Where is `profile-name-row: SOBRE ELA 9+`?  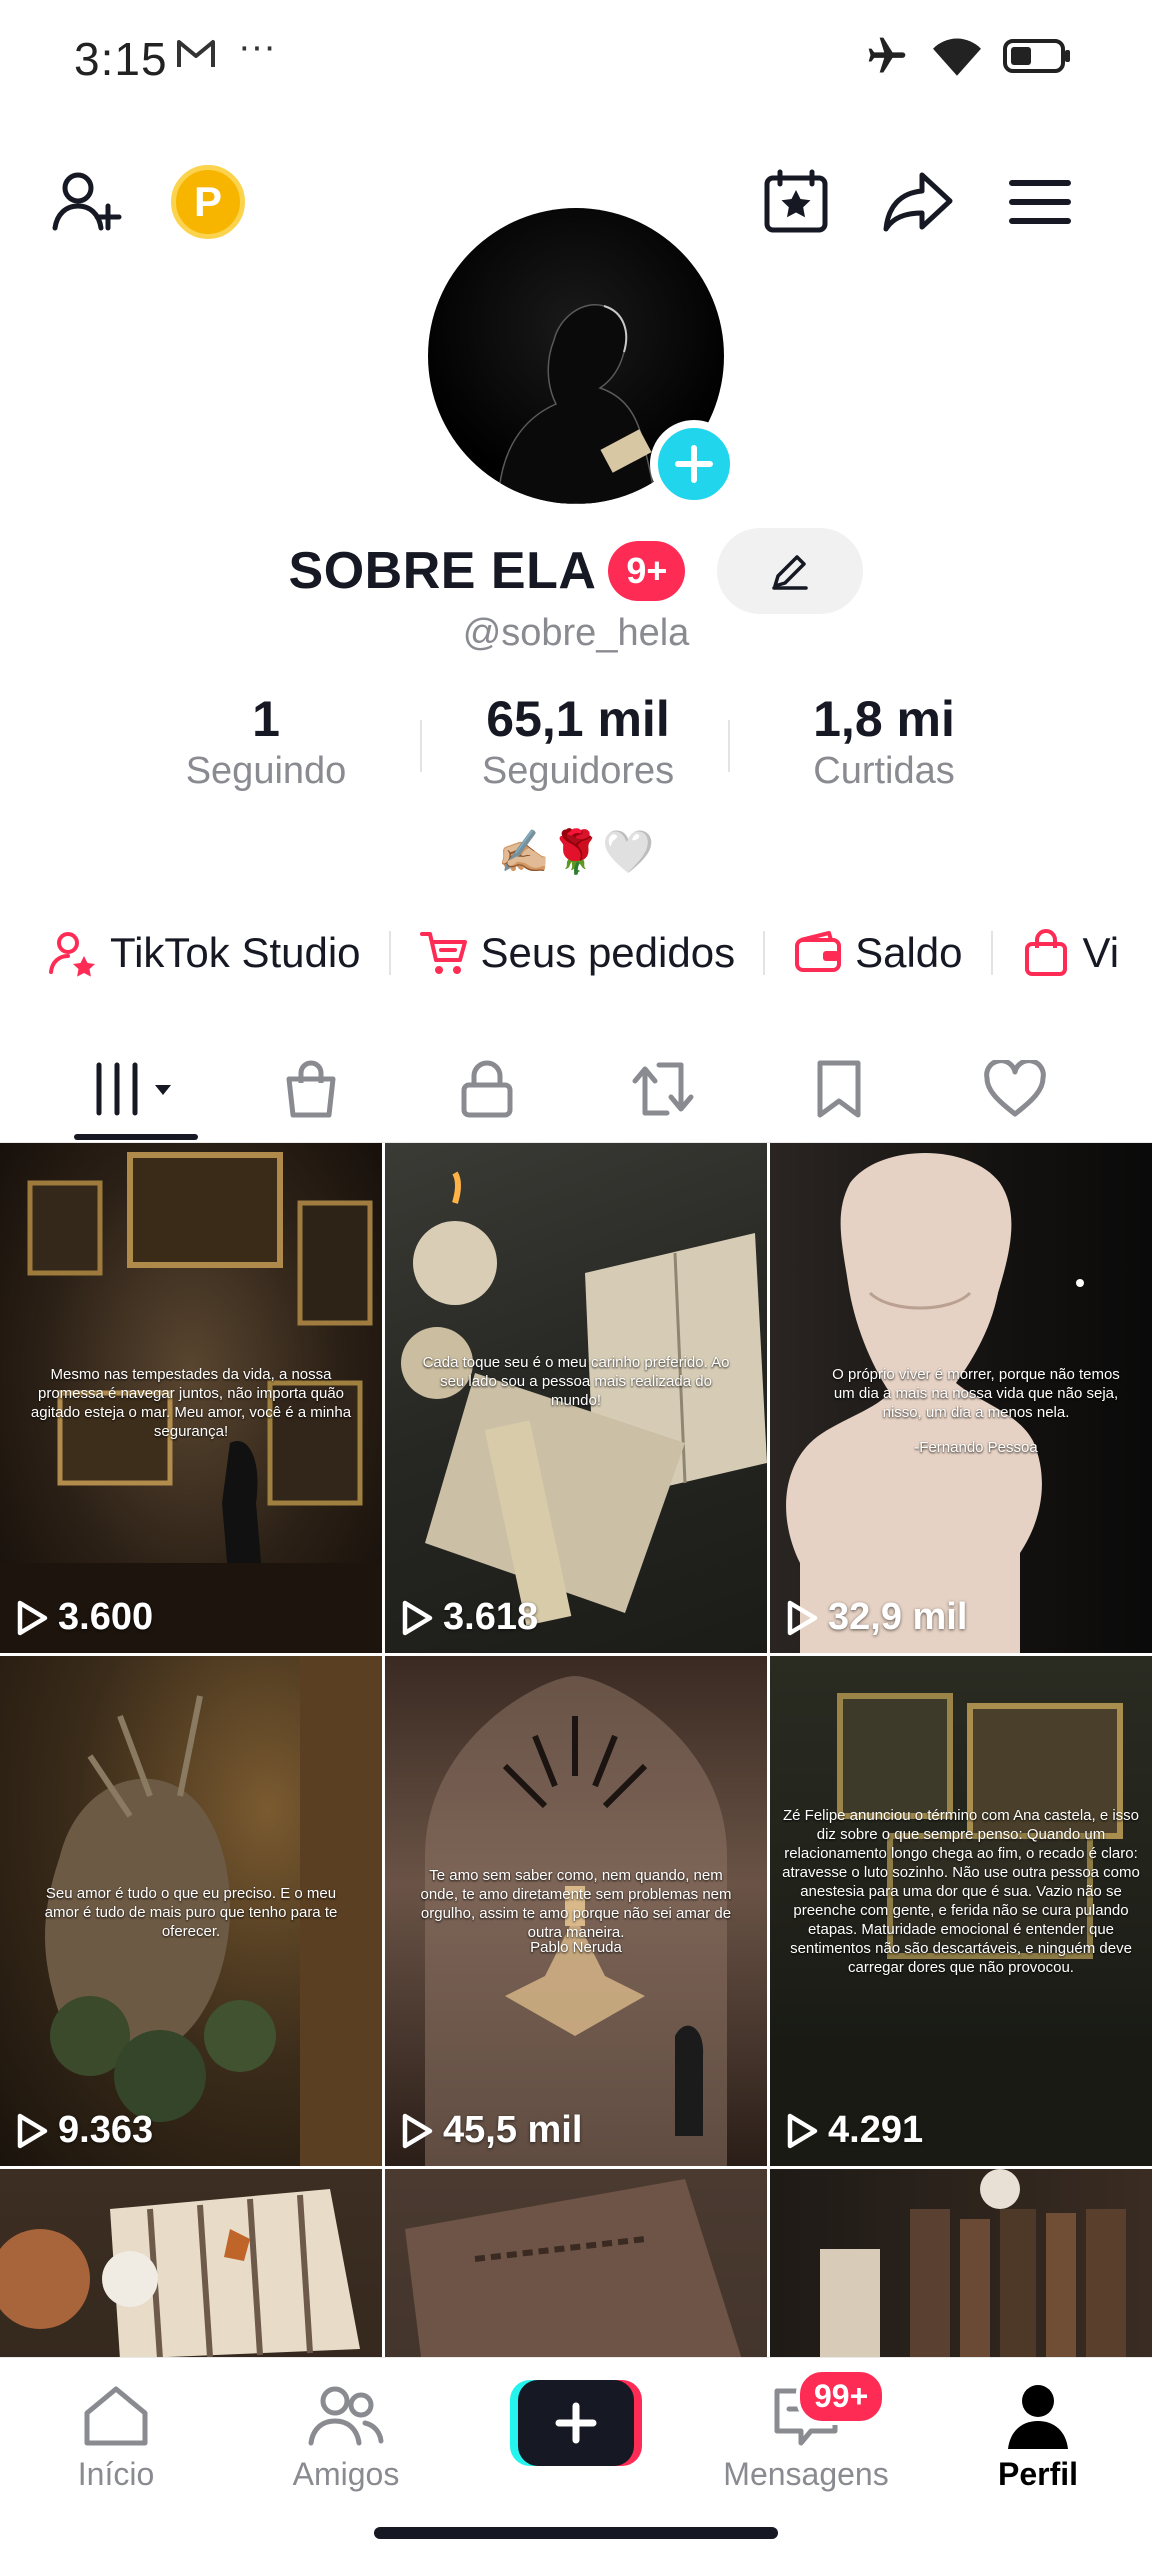 profile-name-row: SOBRE ELA 9+ is located at coordinates (576, 571).